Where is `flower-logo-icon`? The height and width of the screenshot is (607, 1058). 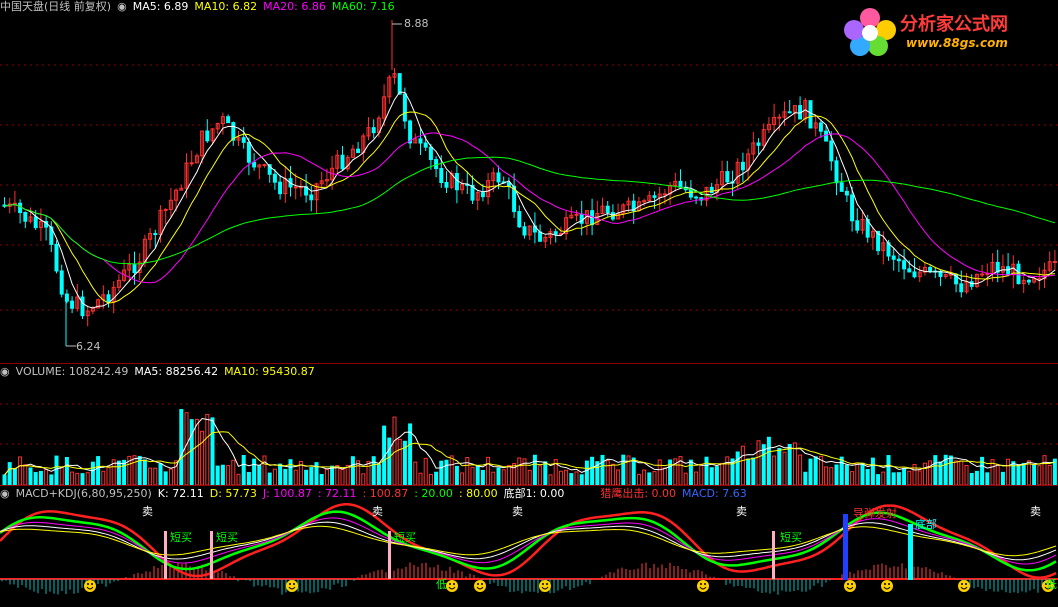 flower-logo-icon is located at coordinates (870, 32).